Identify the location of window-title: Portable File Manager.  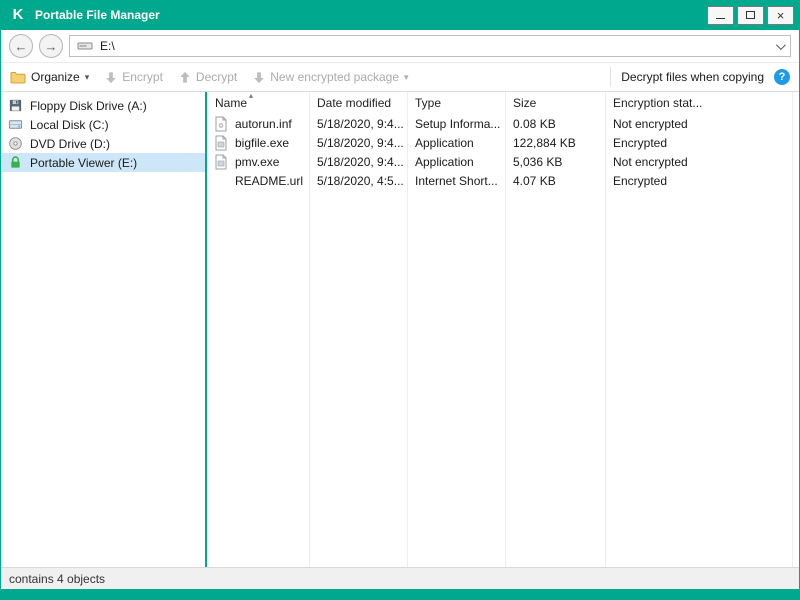
(97, 15).